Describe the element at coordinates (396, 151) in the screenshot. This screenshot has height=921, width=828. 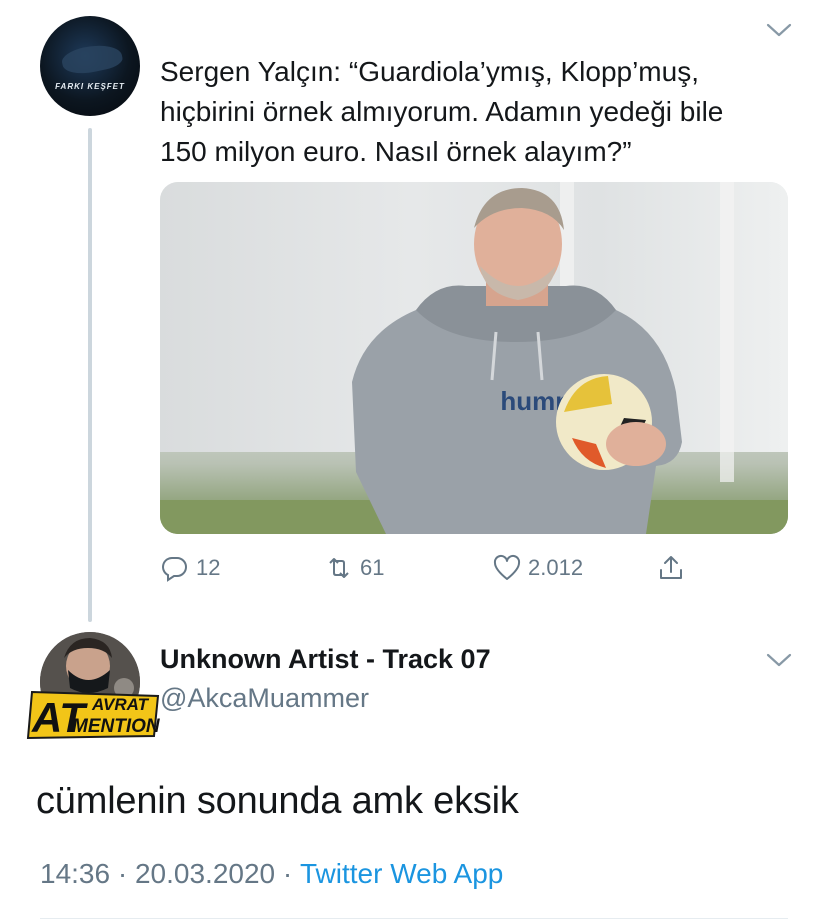
I see `tweet-text-line: 150 milyon euro. Nasıl örnek alayım?”` at that location.